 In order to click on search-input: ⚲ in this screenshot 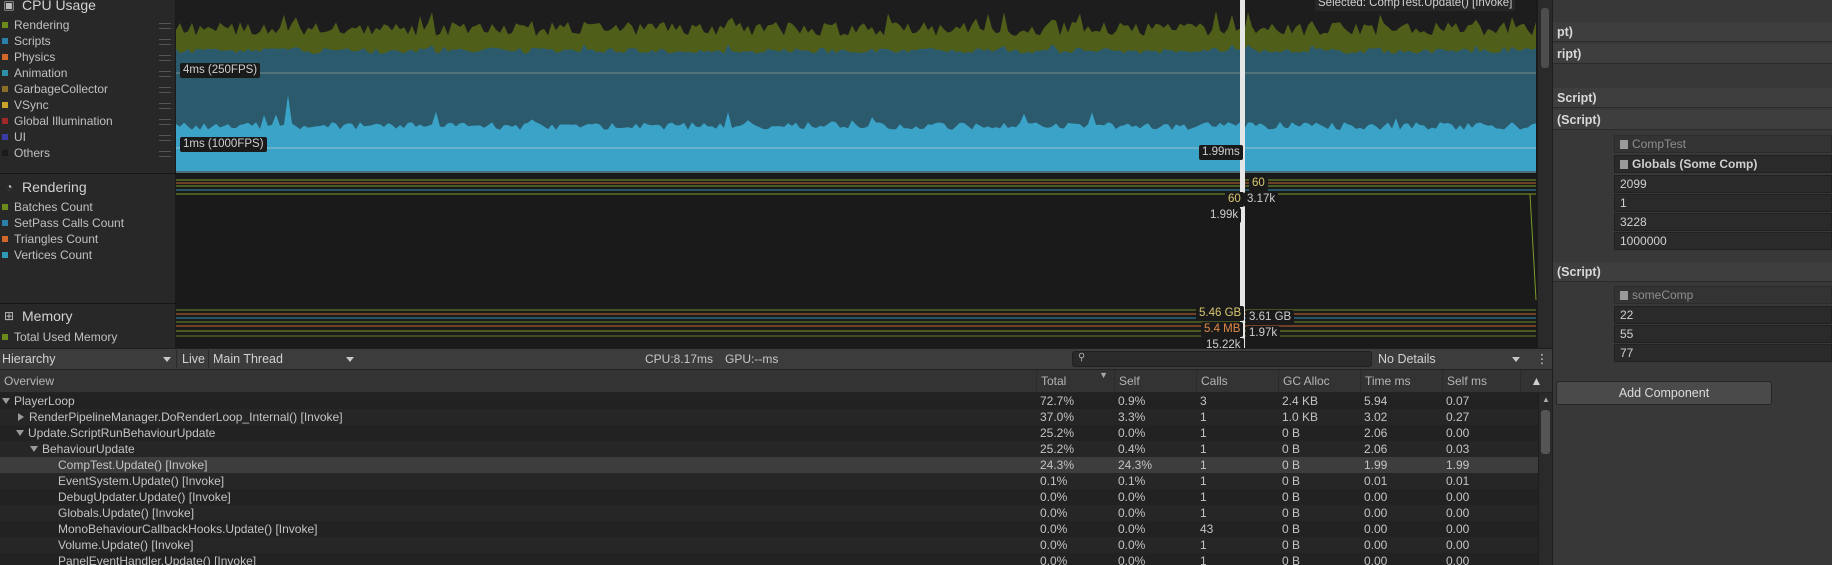, I will do `click(1222, 359)`.